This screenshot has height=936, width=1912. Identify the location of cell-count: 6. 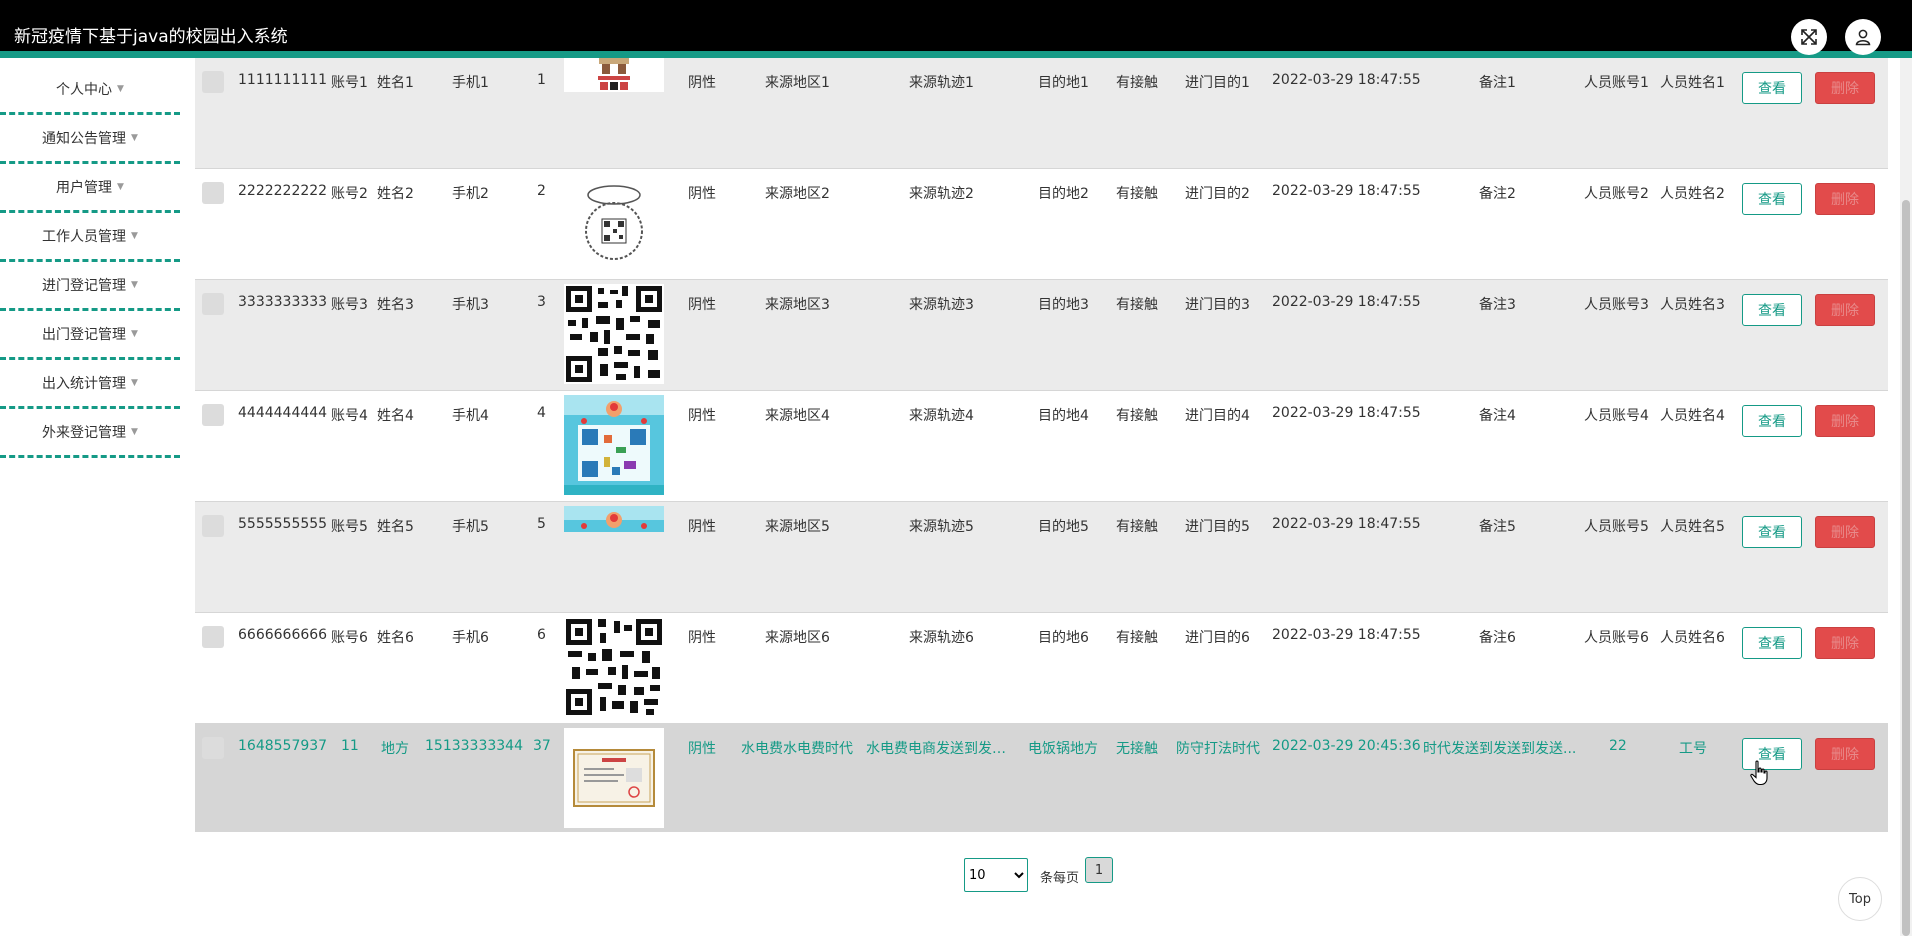
(541, 635).